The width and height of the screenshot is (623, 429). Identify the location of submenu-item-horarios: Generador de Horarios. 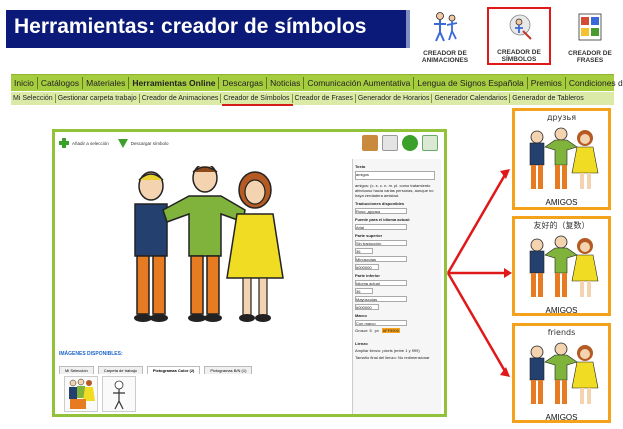
(394, 98).